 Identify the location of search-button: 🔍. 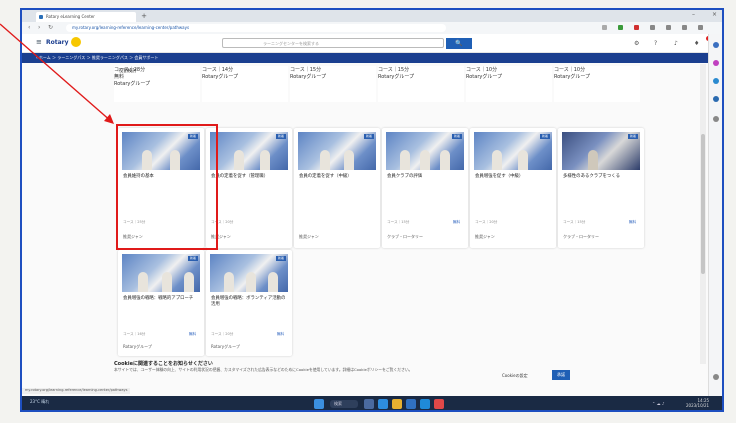
(459, 43).